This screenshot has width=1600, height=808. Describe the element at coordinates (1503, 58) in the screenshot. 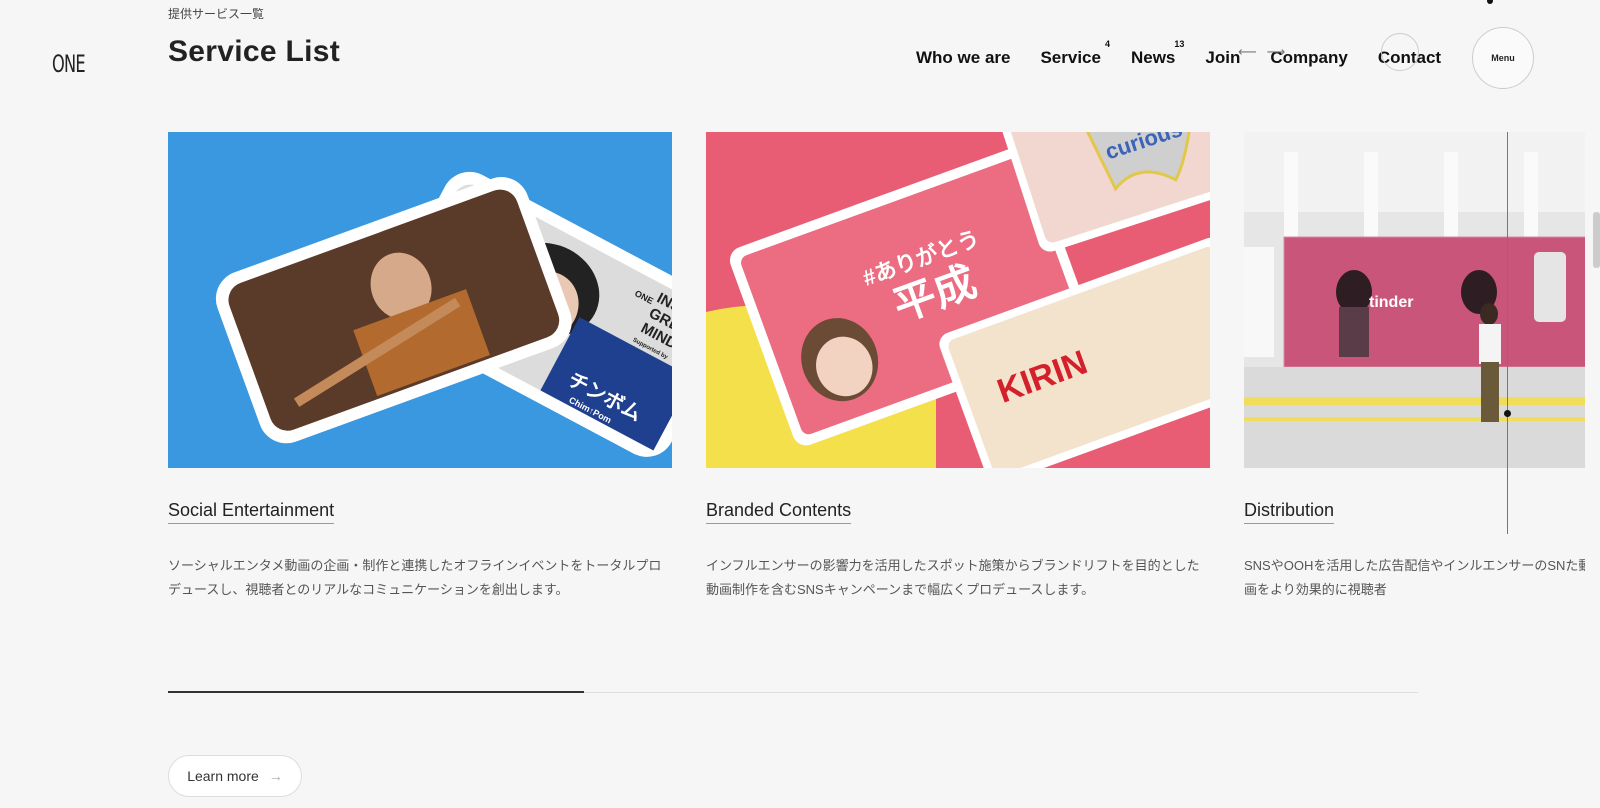

I see `menu-button: Menu` at that location.